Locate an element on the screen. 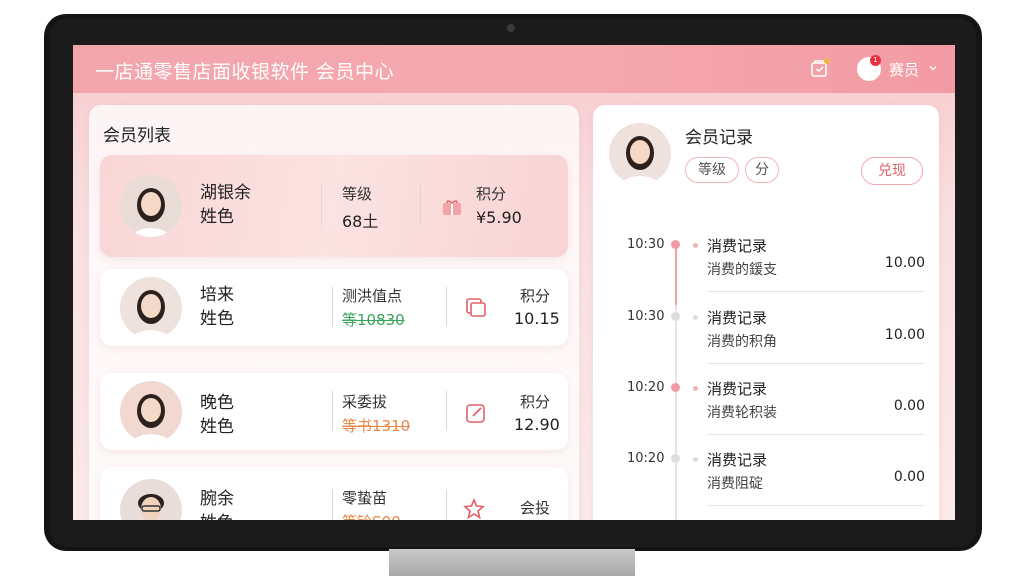 This screenshot has height=576, width=1024. member-value-1: 等10830 is located at coordinates (373, 320).